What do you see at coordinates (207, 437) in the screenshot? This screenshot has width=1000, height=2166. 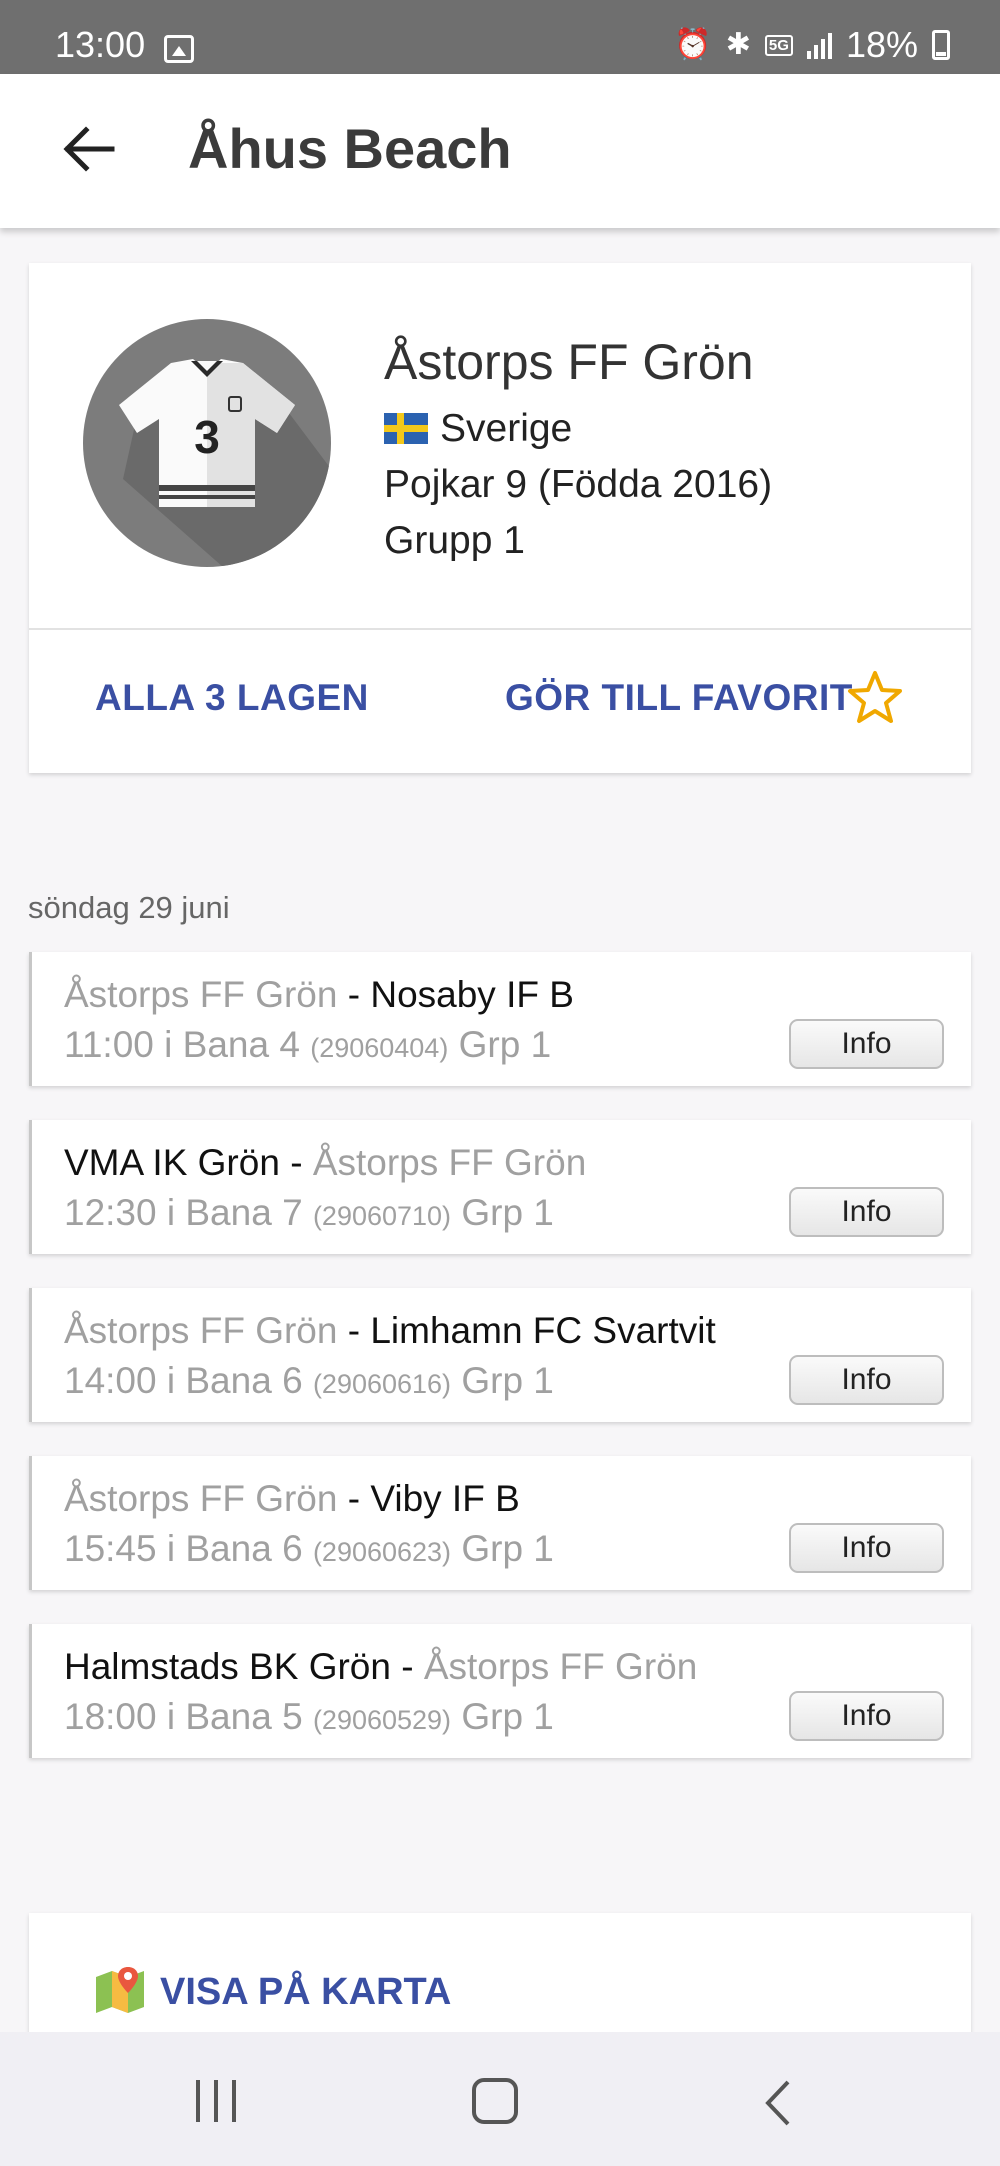 I see `jersey-number: 3` at bounding box center [207, 437].